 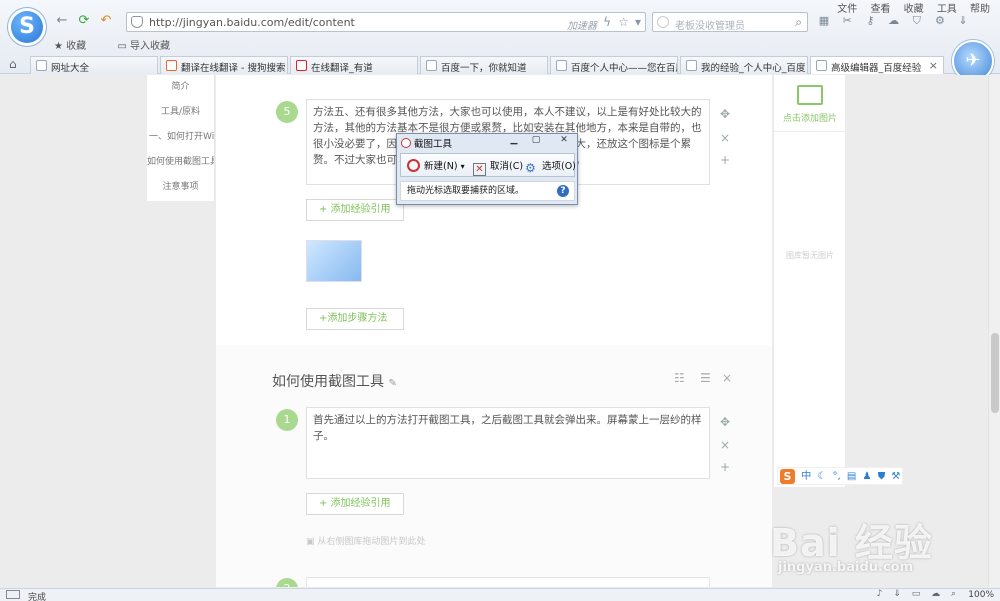 What do you see at coordinates (536, 141) in the screenshot?
I see `maximize-button: ▢` at bounding box center [536, 141].